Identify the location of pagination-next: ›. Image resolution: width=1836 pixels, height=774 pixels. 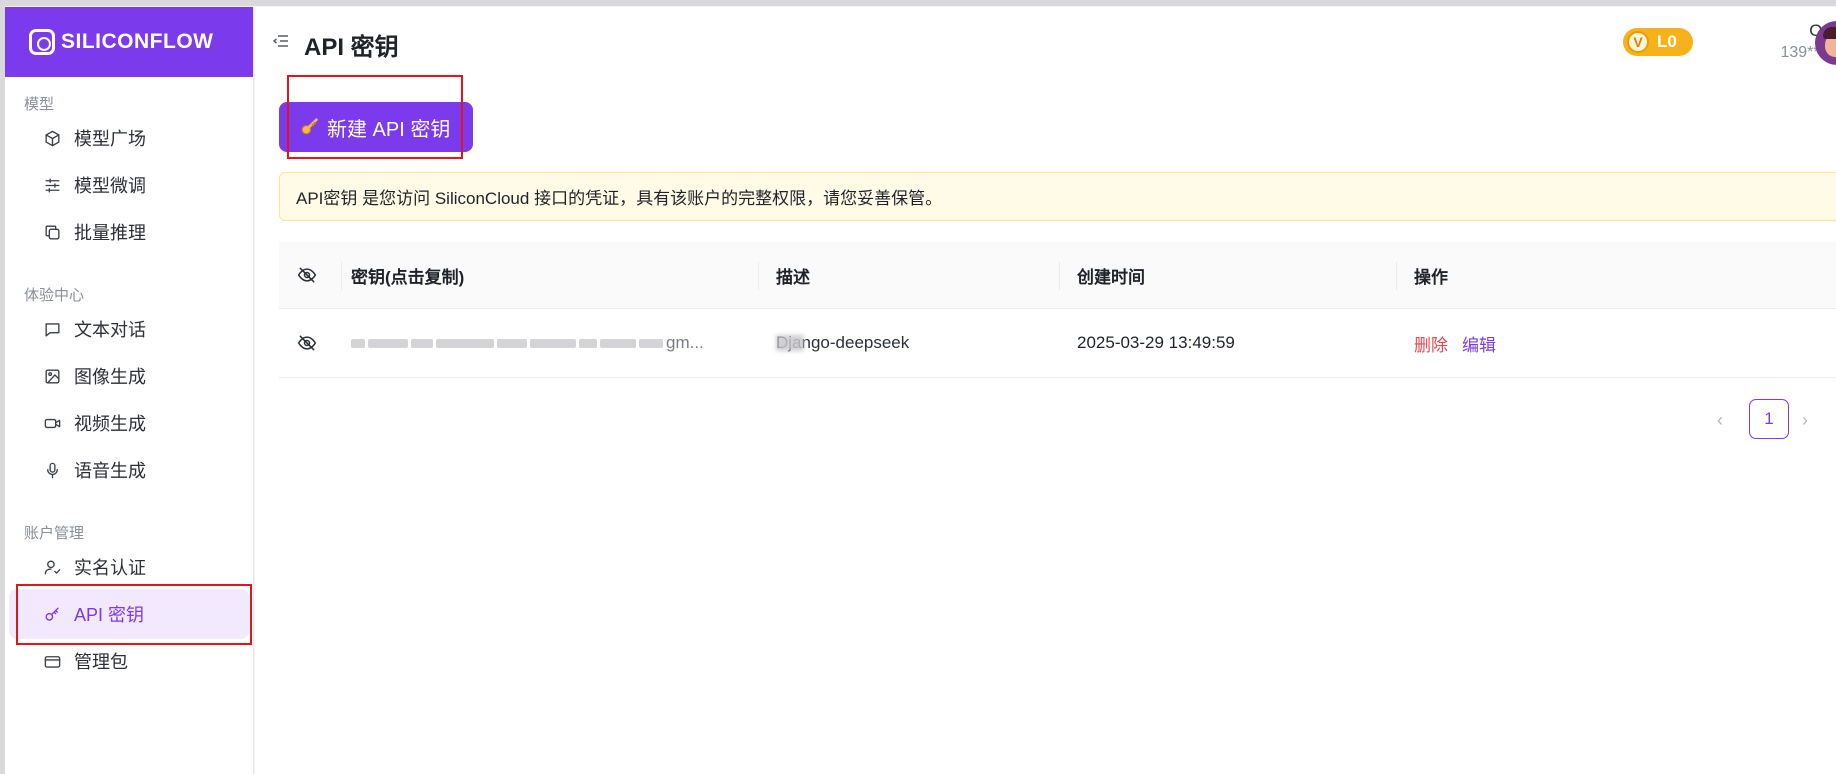
(1805, 420).